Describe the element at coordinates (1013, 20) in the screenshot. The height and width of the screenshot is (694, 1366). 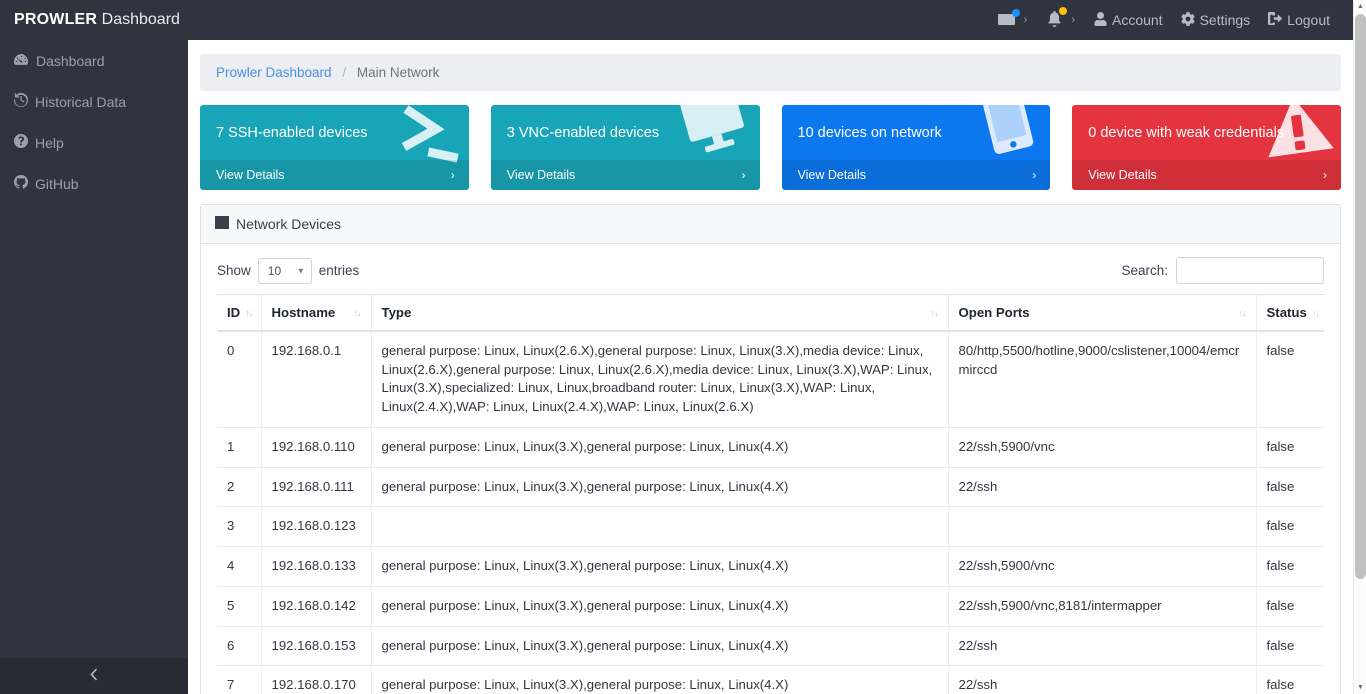
I see `messages-menu: ›` at that location.